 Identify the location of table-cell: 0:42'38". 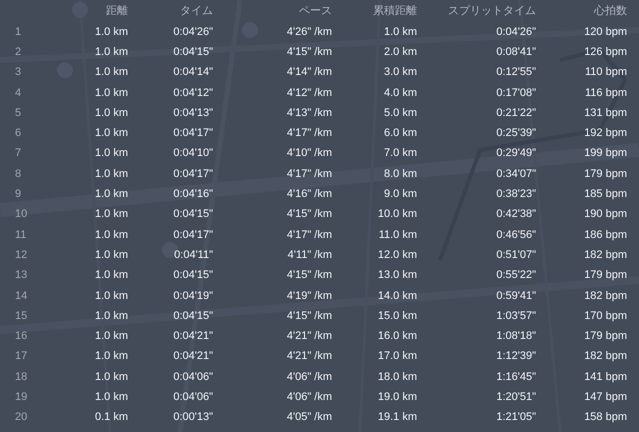
(516, 214).